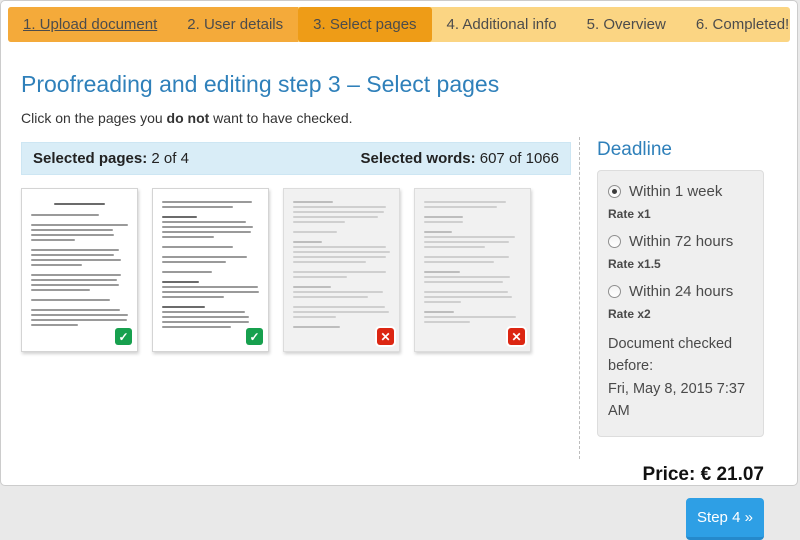 This screenshot has width=800, height=540. What do you see at coordinates (742, 24) in the screenshot?
I see `tab-step-6: 6. Completed!` at bounding box center [742, 24].